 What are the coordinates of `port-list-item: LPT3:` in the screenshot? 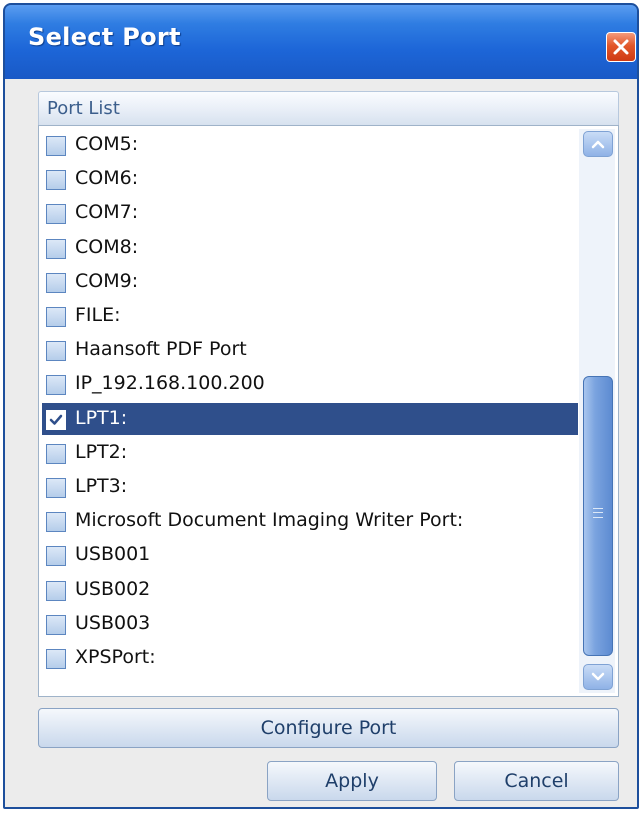 It's located at (310, 487).